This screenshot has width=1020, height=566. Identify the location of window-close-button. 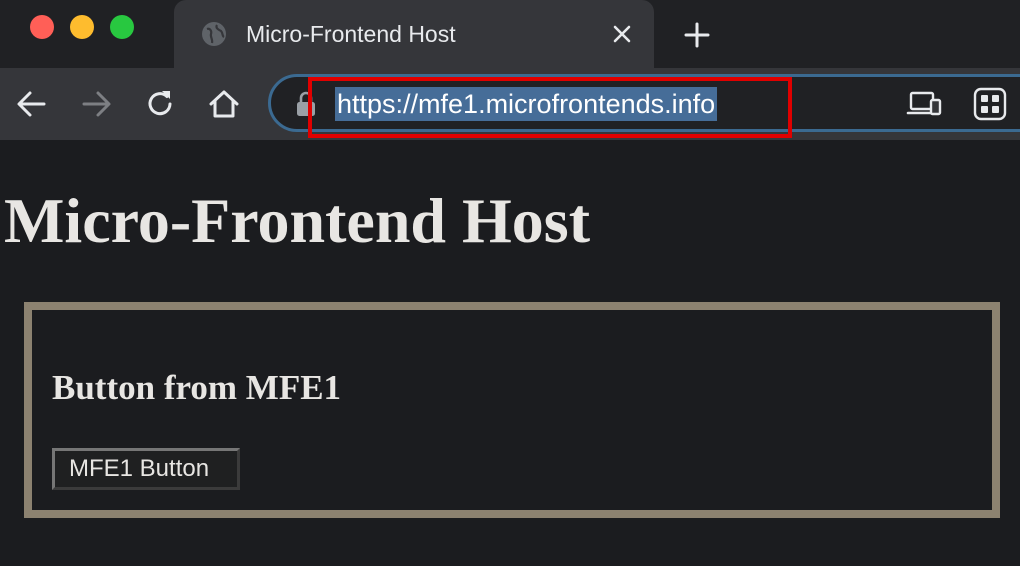
(42, 27).